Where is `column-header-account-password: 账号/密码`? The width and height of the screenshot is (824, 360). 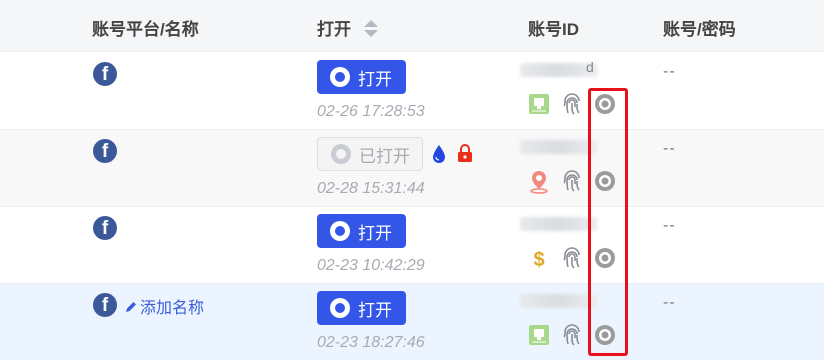 column-header-account-password: 账号/密码 is located at coordinates (699, 29).